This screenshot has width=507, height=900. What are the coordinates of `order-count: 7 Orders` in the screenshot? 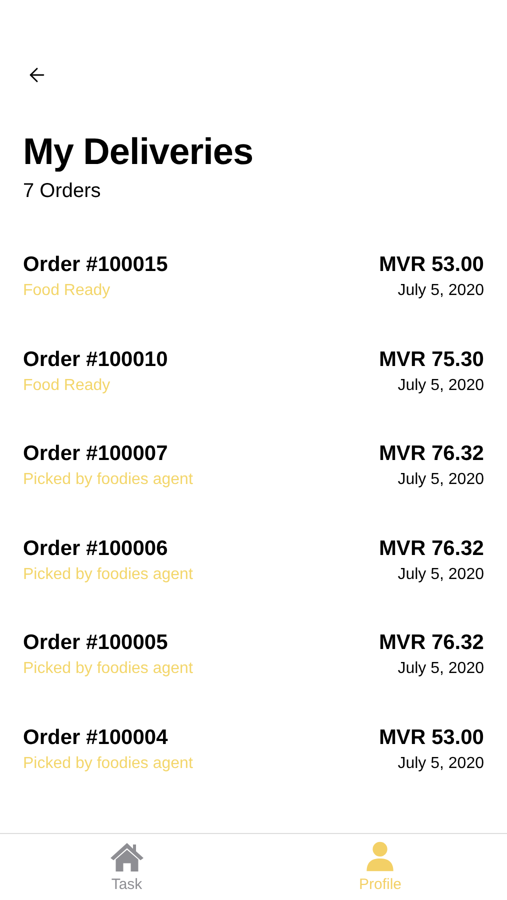 It's located at (62, 191).